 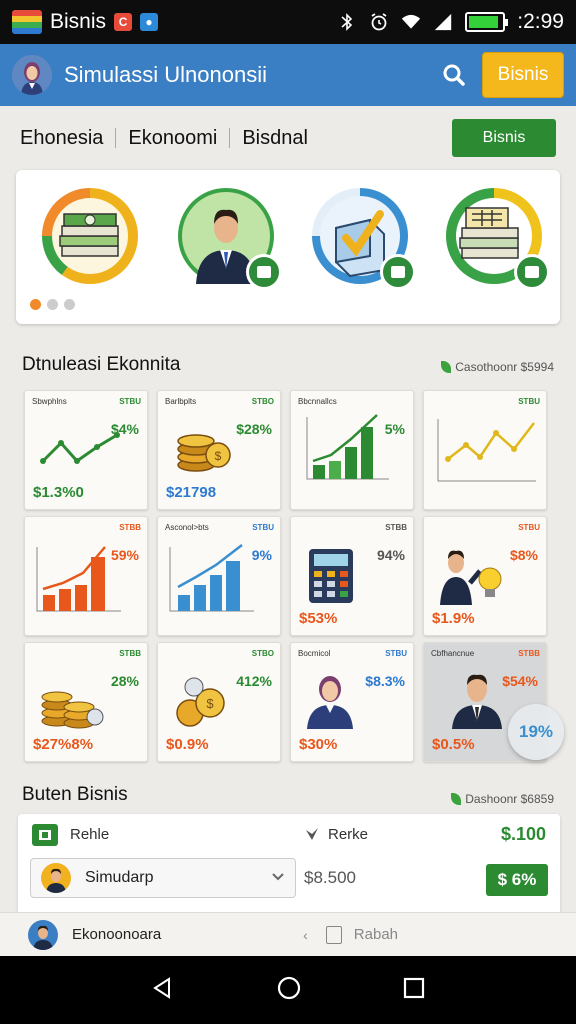 I want to click on status-app-title: Bisnis, so click(x=78, y=21).